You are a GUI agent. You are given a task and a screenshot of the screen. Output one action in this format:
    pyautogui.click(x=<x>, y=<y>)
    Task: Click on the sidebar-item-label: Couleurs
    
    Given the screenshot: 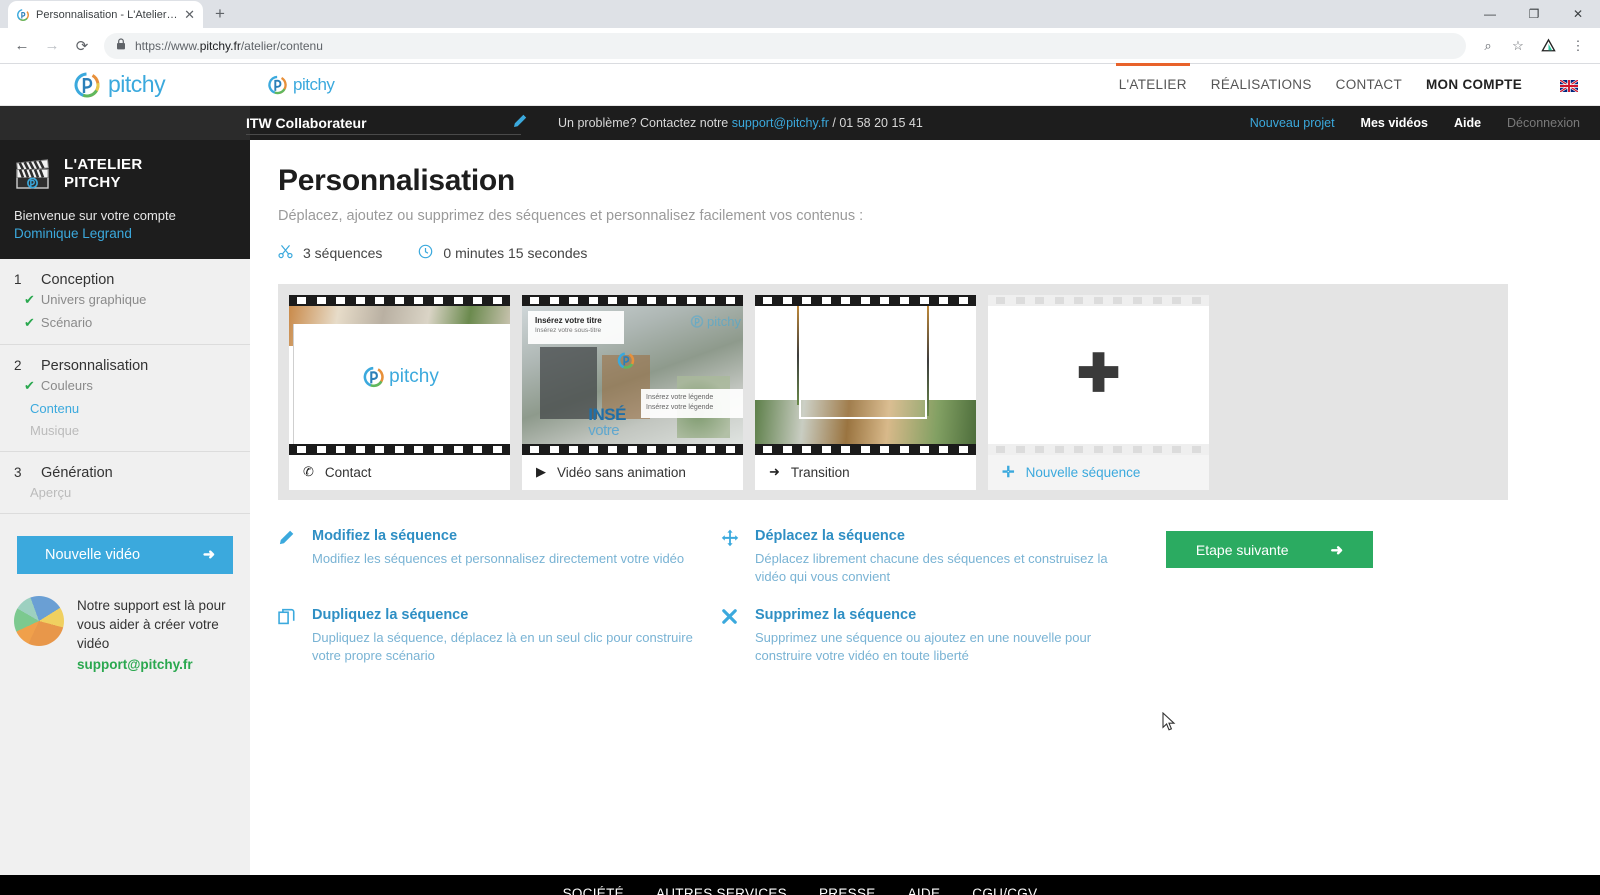 What is the action you would take?
    pyautogui.click(x=66, y=385)
    